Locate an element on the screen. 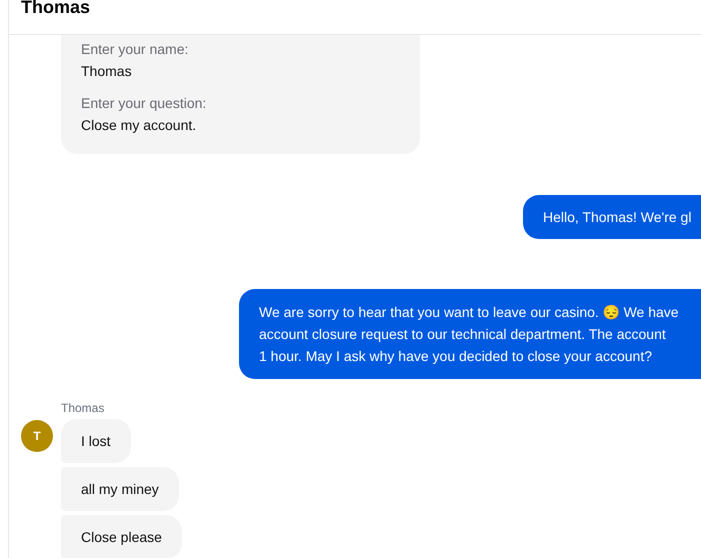  message-bubble: all my miney is located at coordinates (120, 489).